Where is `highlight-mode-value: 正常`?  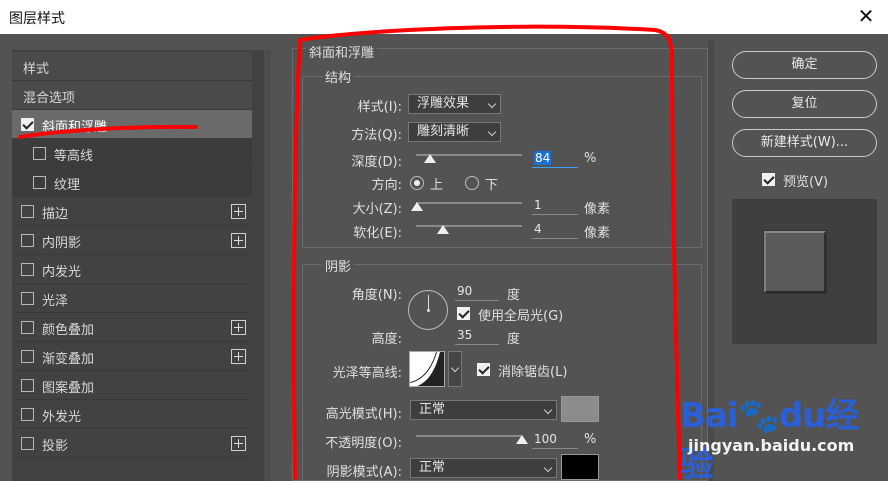 highlight-mode-value: 正常 is located at coordinates (432, 409).